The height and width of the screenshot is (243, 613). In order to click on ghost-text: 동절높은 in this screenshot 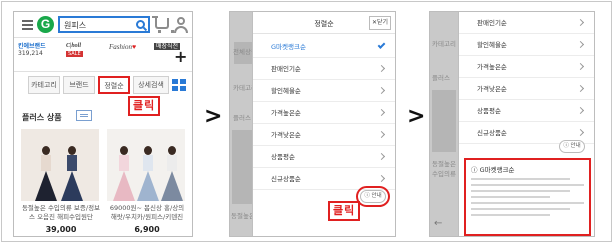, I will do `click(444, 164)`.